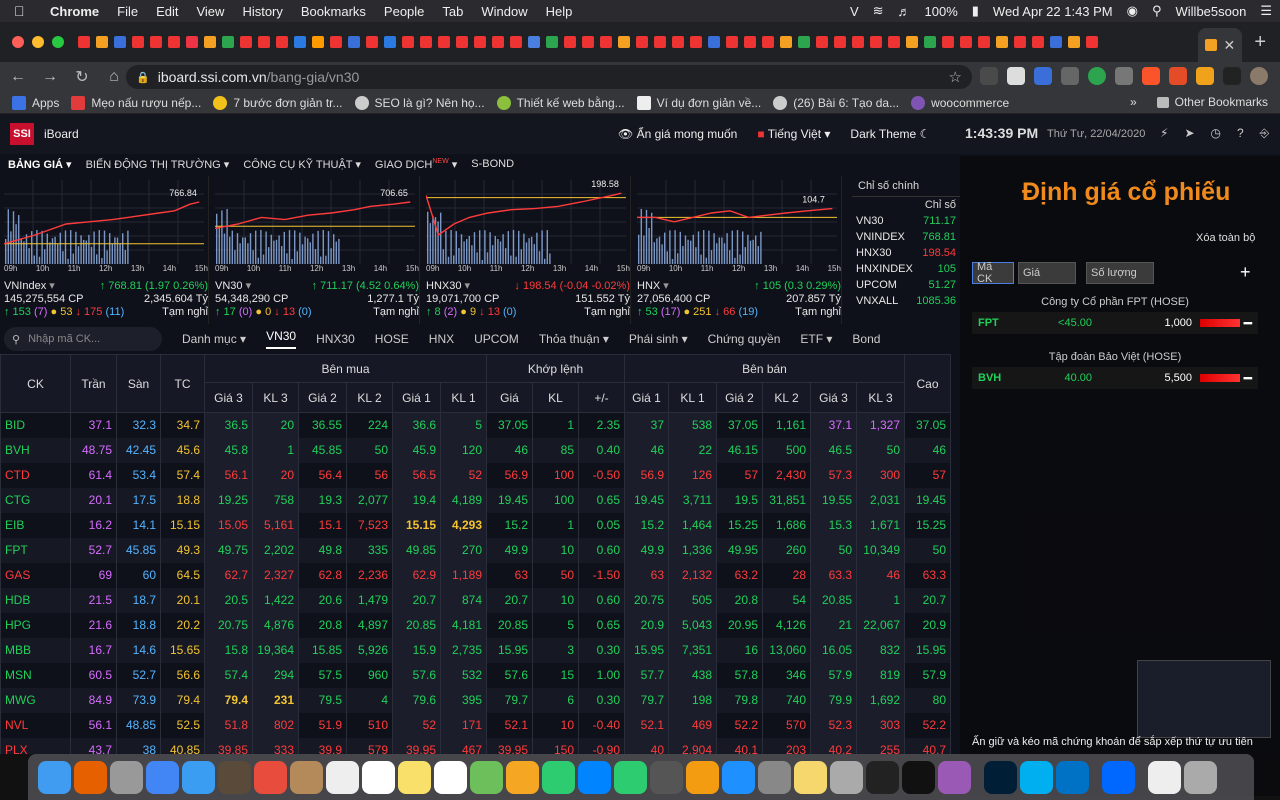  I want to click on close-window-icon, so click(18, 42).